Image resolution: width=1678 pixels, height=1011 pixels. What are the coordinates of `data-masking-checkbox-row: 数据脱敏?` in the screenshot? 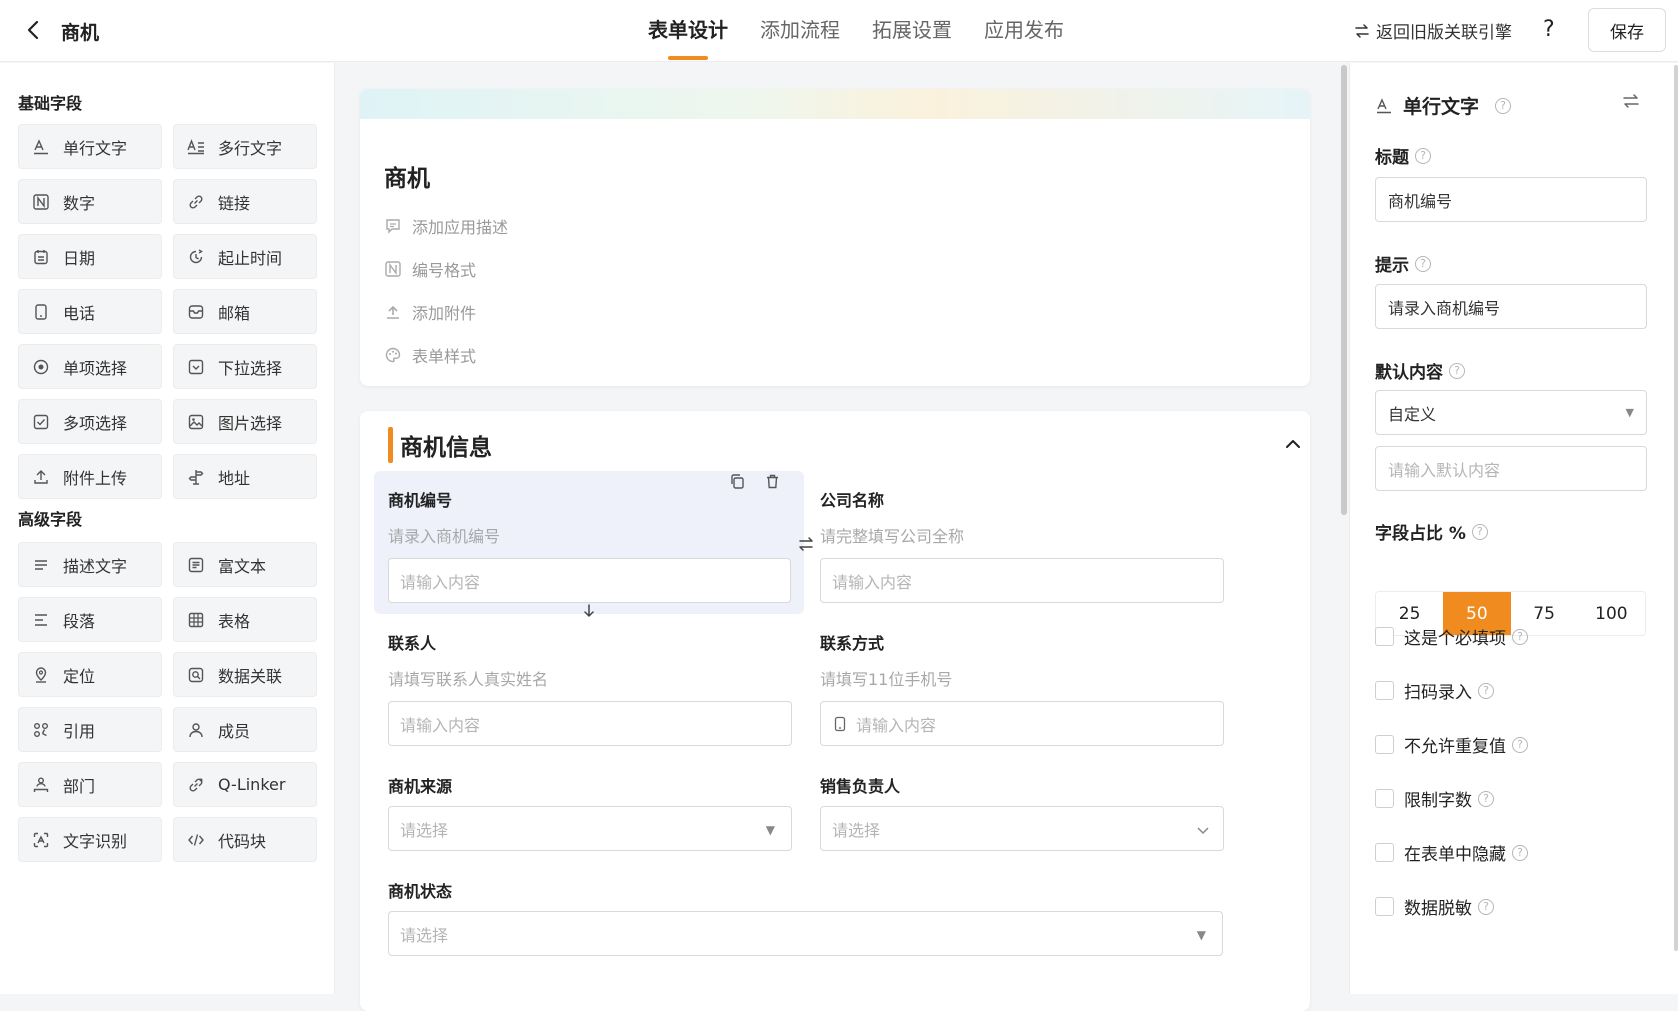 It's located at (1434, 906).